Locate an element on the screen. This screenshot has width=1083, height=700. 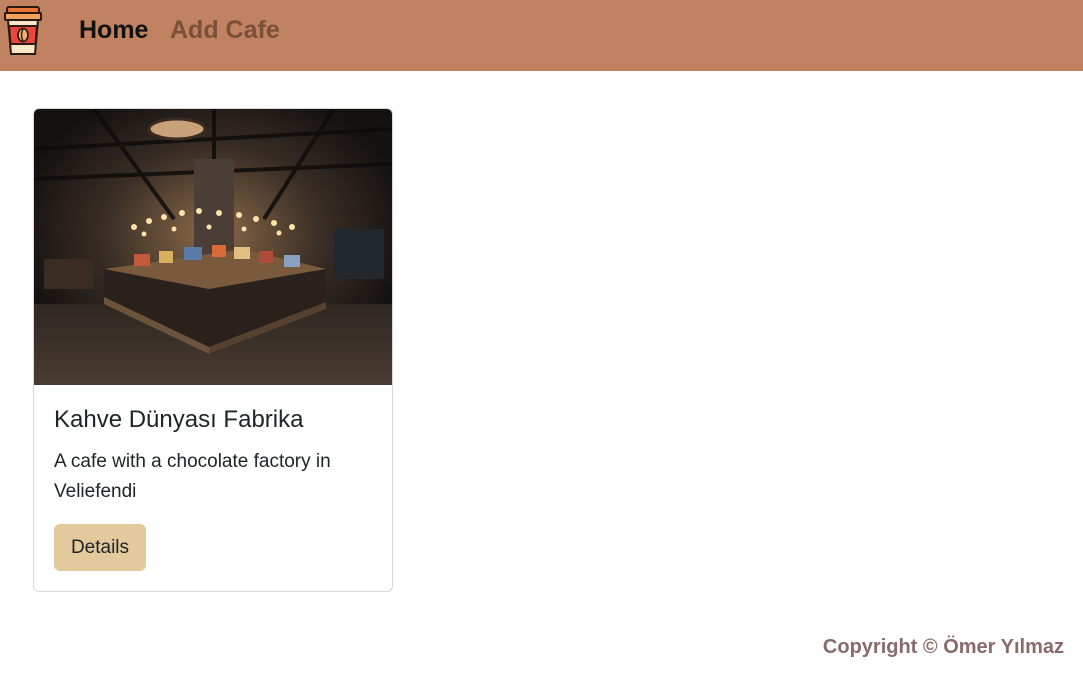
navbar: Home Add Cafe is located at coordinates (541, 35).